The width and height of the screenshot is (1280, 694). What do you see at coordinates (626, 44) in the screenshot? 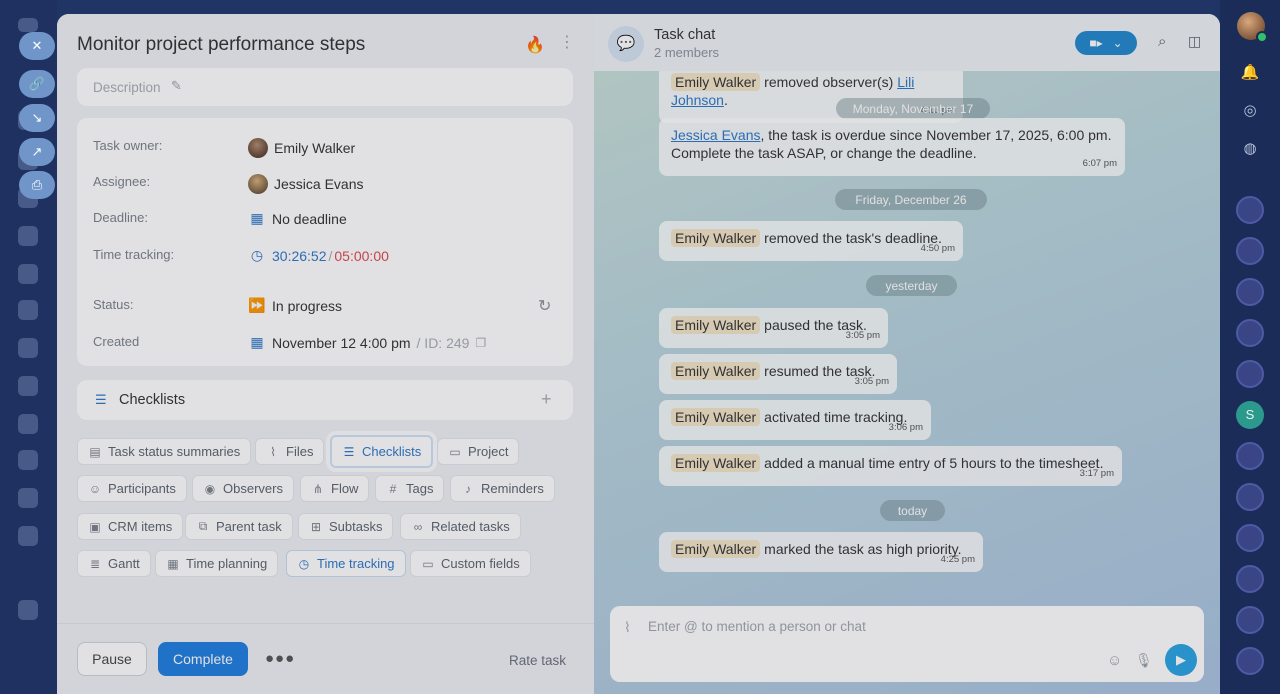
I see `chat-bubbles-icon: 💬` at bounding box center [626, 44].